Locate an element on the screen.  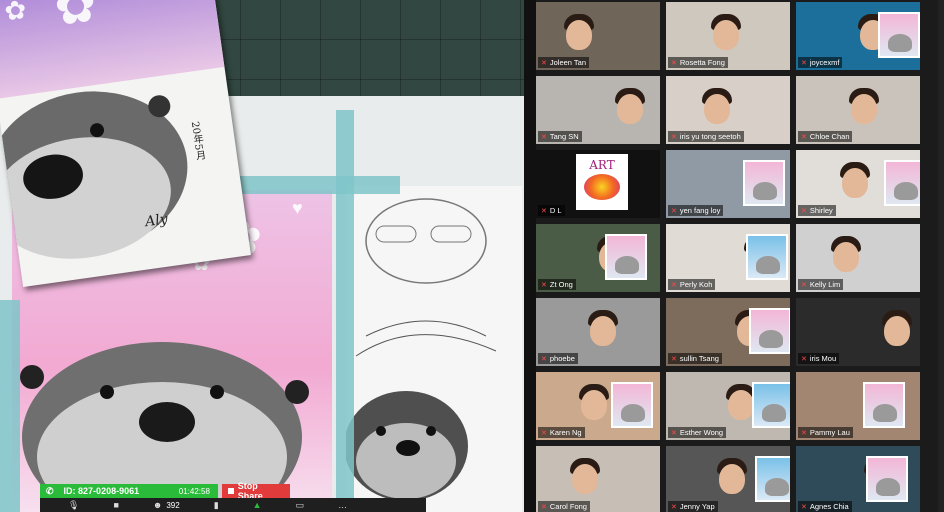
participant-tile: ART ✕ D L is located at coordinates (598, 184).